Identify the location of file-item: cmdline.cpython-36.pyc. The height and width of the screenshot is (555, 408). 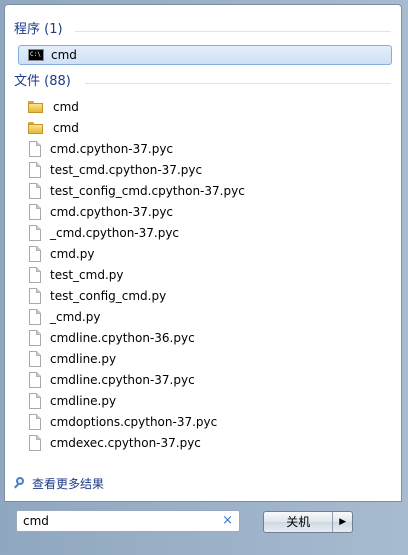
(205, 338).